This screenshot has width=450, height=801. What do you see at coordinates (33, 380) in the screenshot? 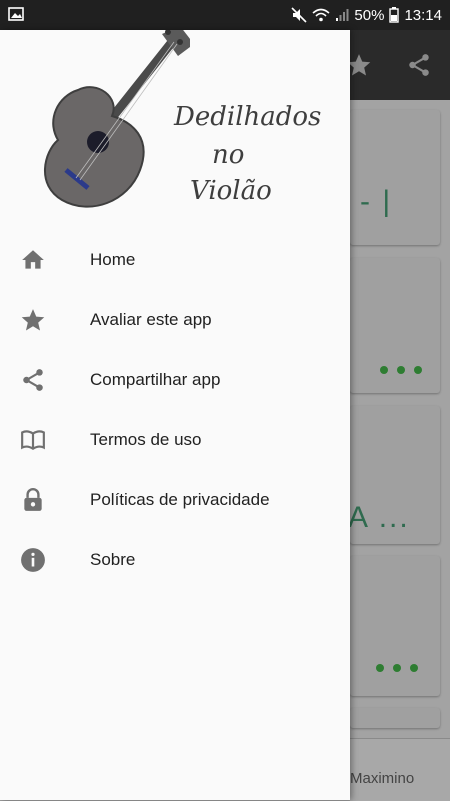
I see `share-icon` at bounding box center [33, 380].